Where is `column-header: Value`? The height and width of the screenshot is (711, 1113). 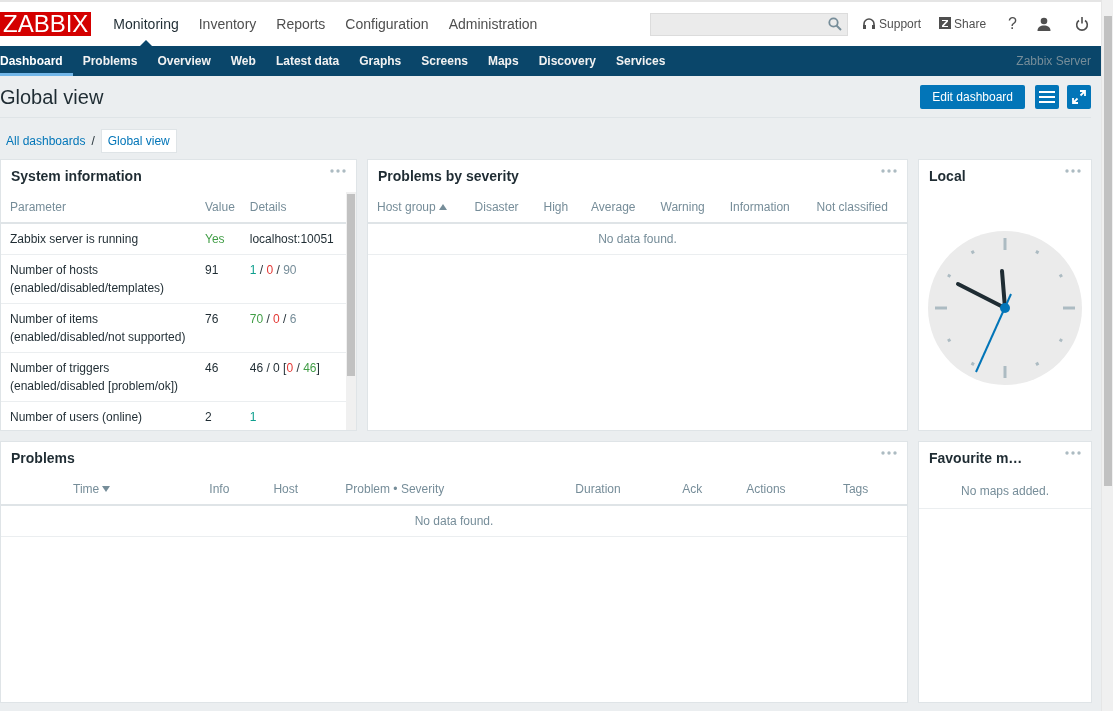
column-header: Value is located at coordinates (221, 207).